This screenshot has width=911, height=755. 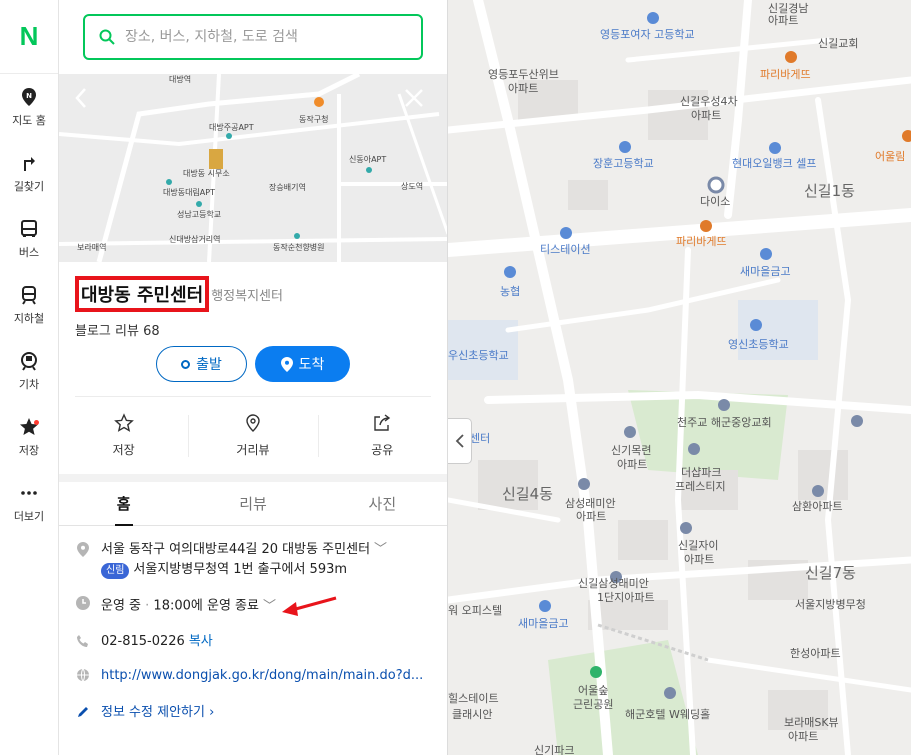 I want to click on map-pin-n-icon: N, so click(x=29, y=96).